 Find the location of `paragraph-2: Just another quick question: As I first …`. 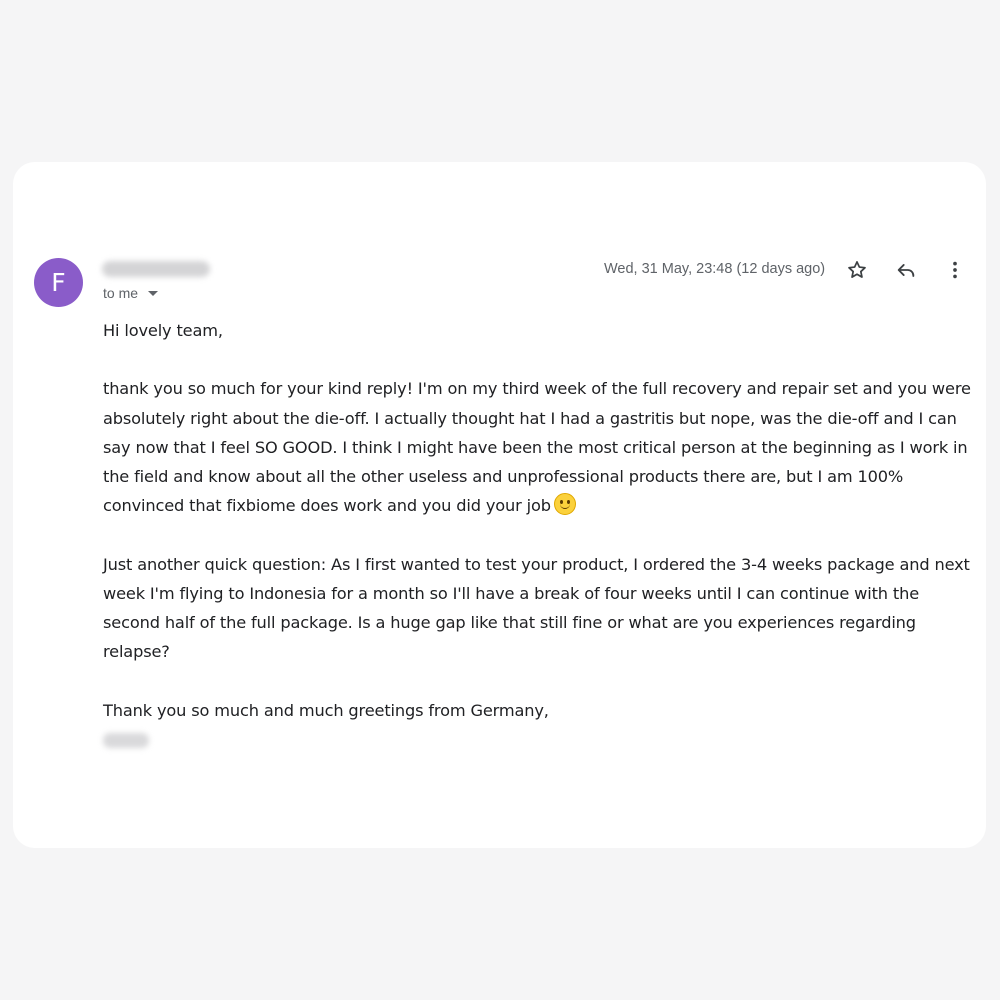

paragraph-2: Just another quick question: As I first … is located at coordinates (543, 608).